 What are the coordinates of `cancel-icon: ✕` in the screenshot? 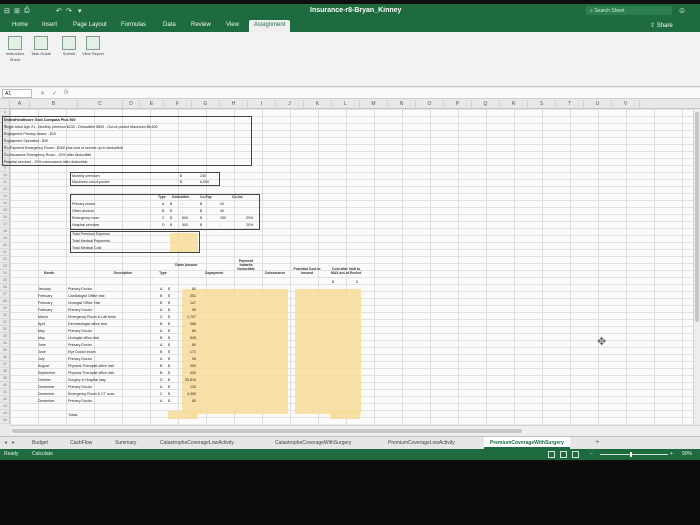 It's located at (42, 93).